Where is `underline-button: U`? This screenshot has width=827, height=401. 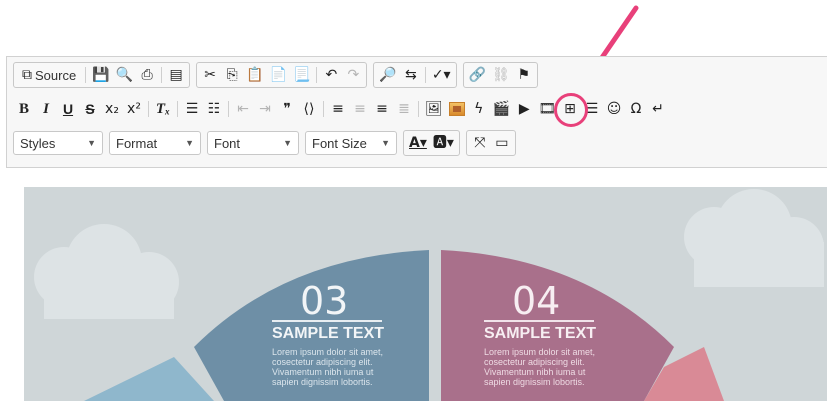
underline-button: U is located at coordinates (68, 109).